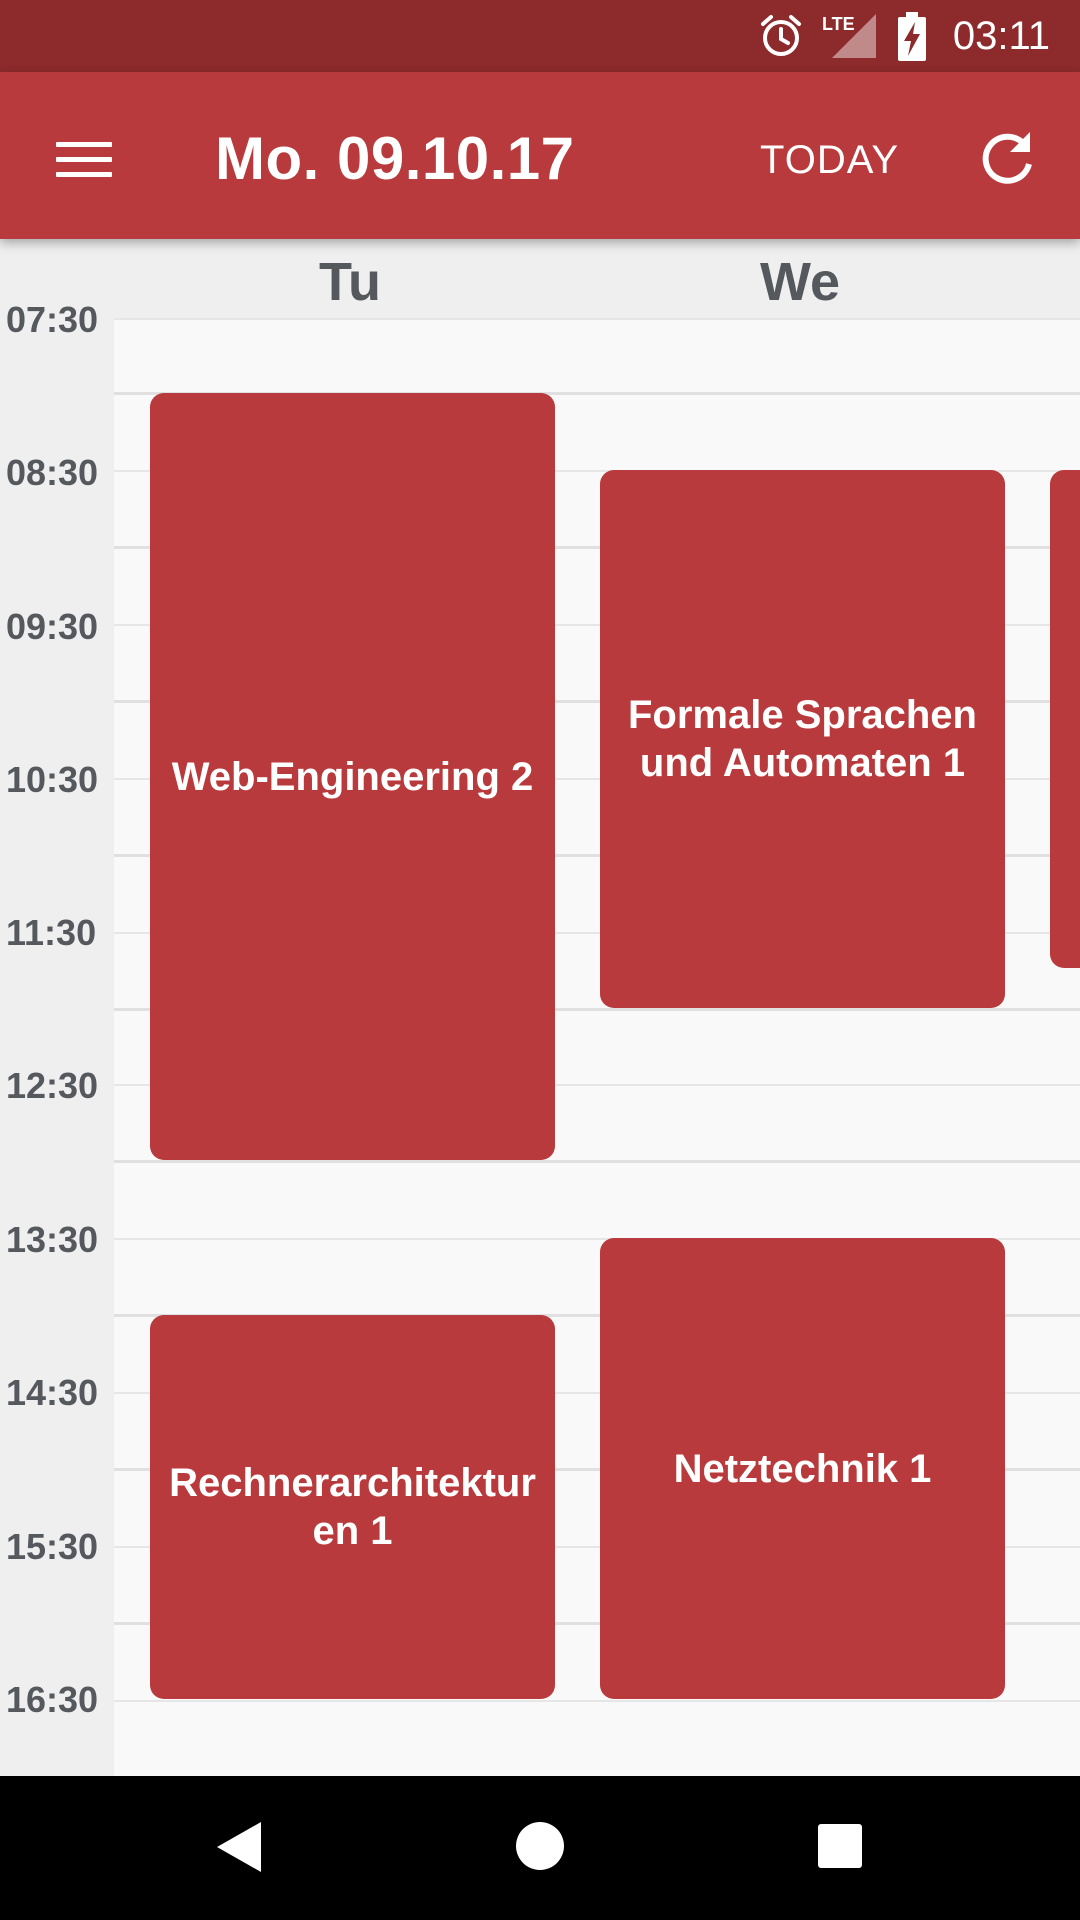  What do you see at coordinates (52, 626) in the screenshot?
I see `time-label: 09:30` at bounding box center [52, 626].